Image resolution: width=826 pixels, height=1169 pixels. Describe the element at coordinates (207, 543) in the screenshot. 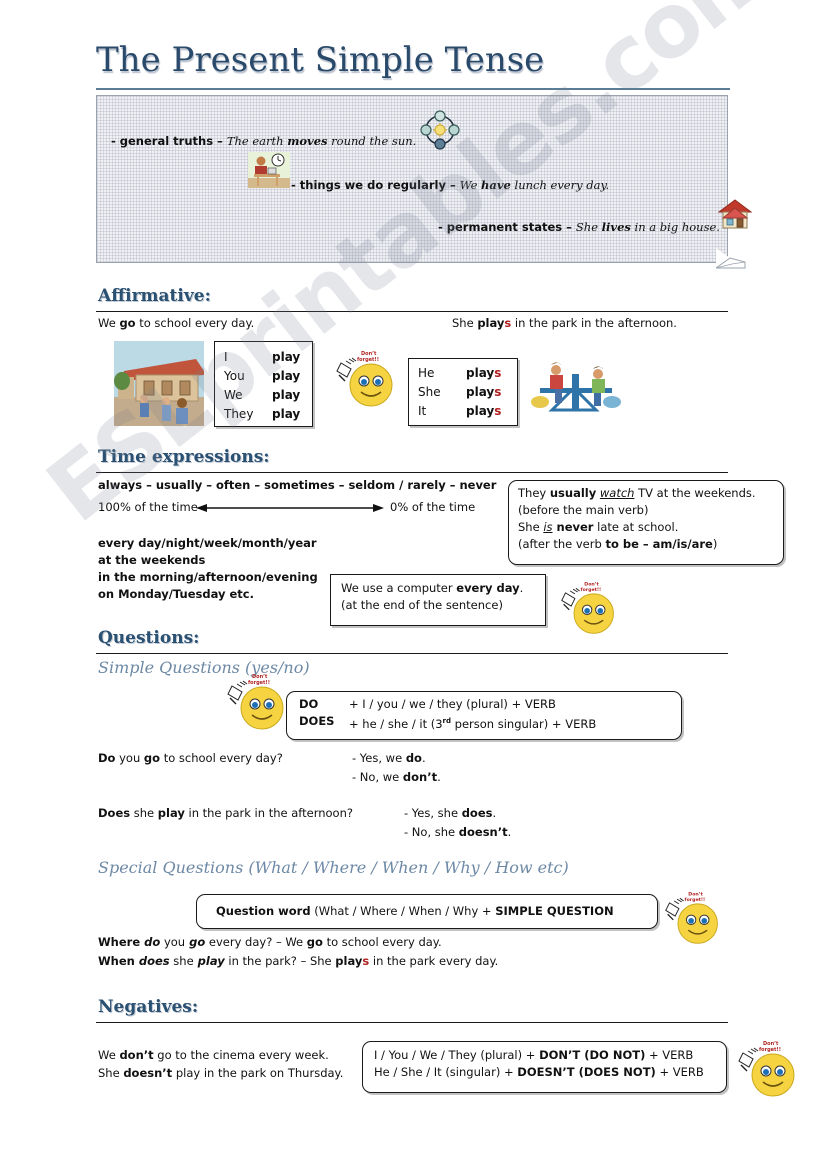

I see `list-item: every day/night/week/month/year` at that location.